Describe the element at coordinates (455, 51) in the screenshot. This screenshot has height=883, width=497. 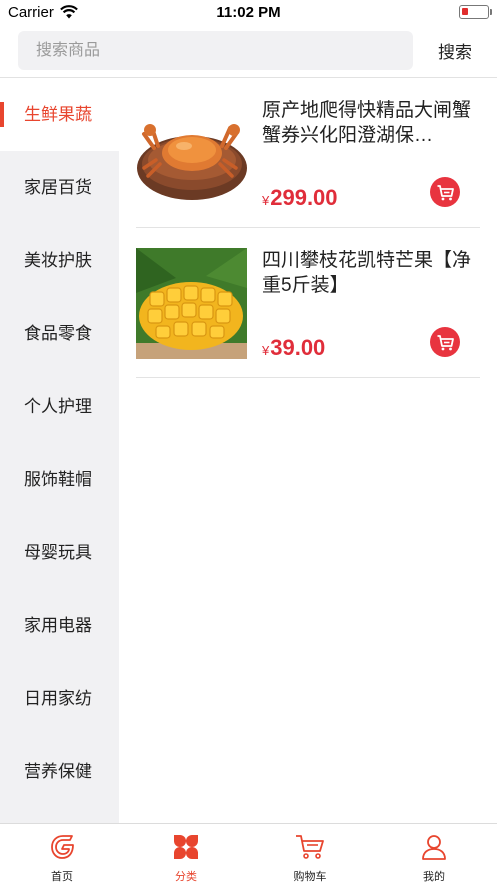
I see `search-button: 搜索` at that location.